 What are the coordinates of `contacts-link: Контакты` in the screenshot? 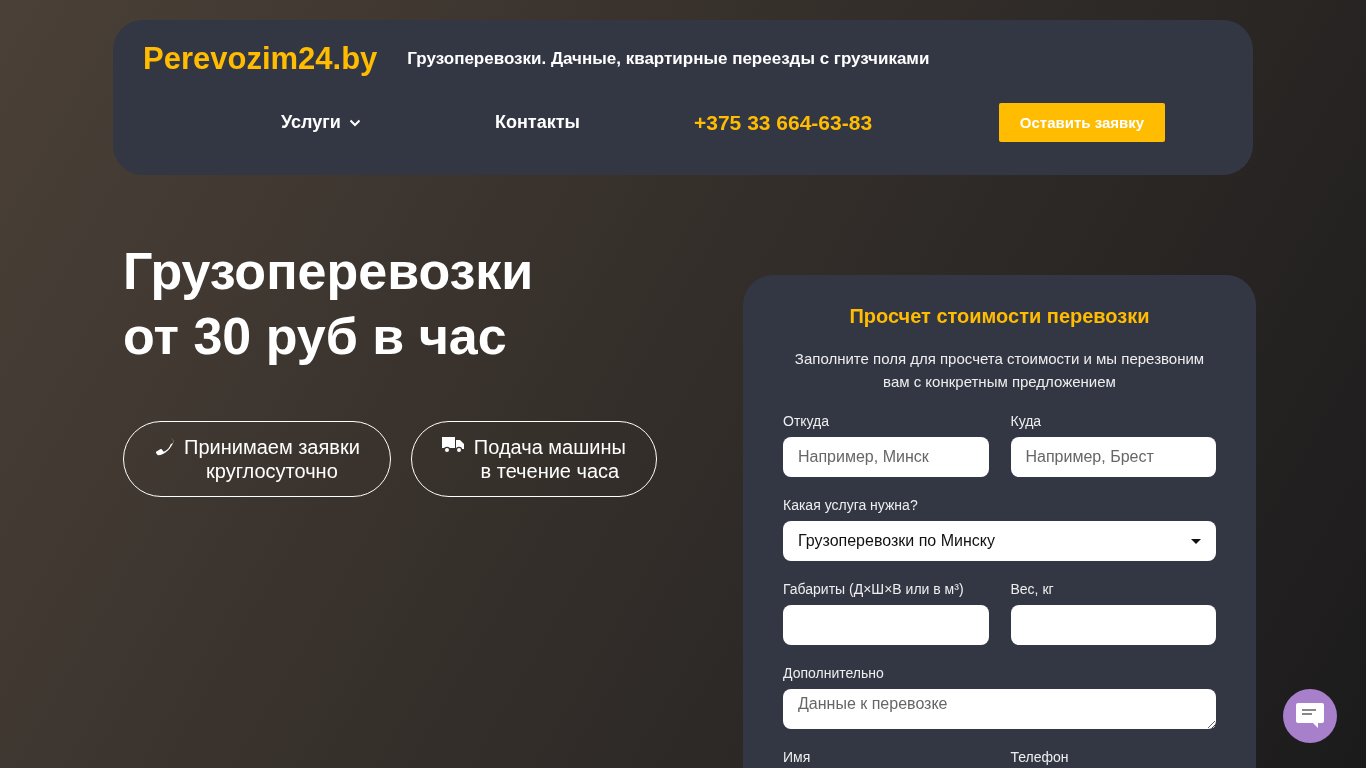 It's located at (537, 122).